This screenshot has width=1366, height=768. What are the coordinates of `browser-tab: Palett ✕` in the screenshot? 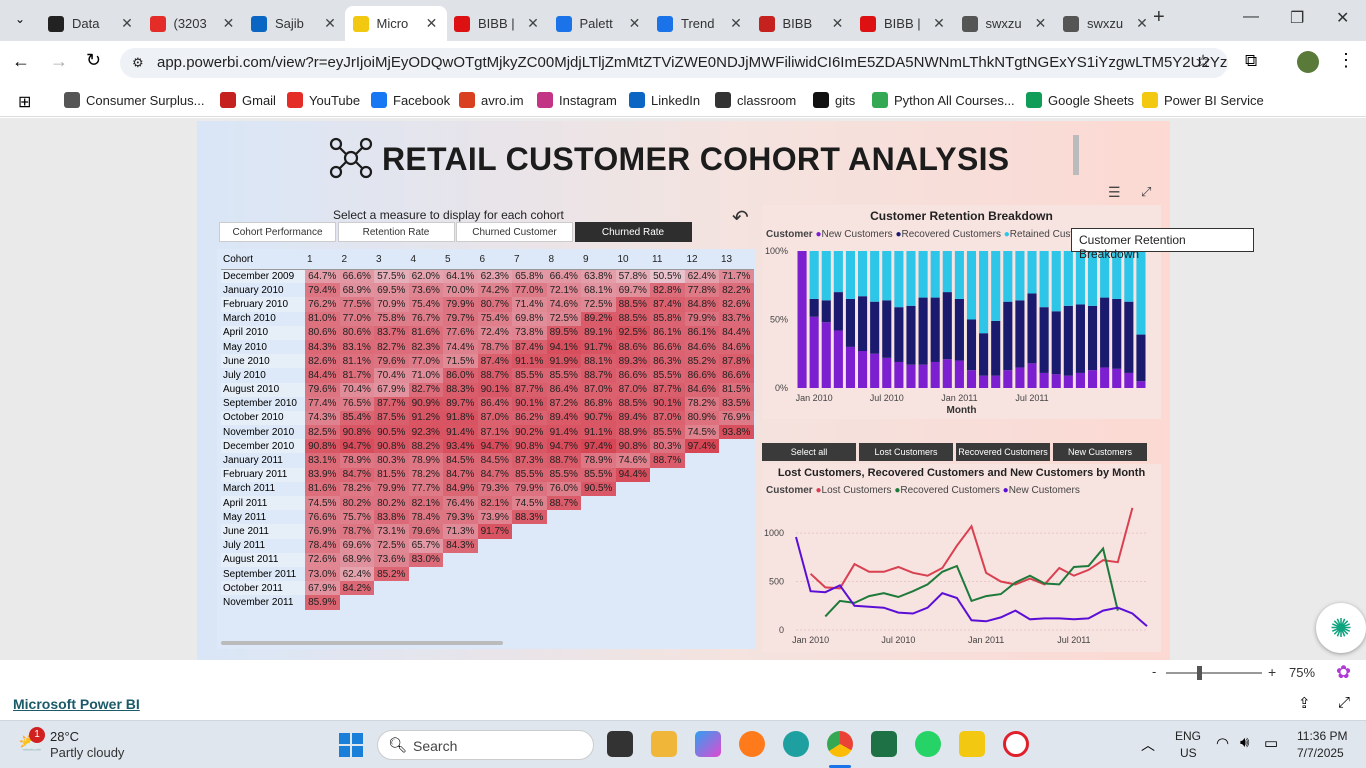 It's located at (599, 23).